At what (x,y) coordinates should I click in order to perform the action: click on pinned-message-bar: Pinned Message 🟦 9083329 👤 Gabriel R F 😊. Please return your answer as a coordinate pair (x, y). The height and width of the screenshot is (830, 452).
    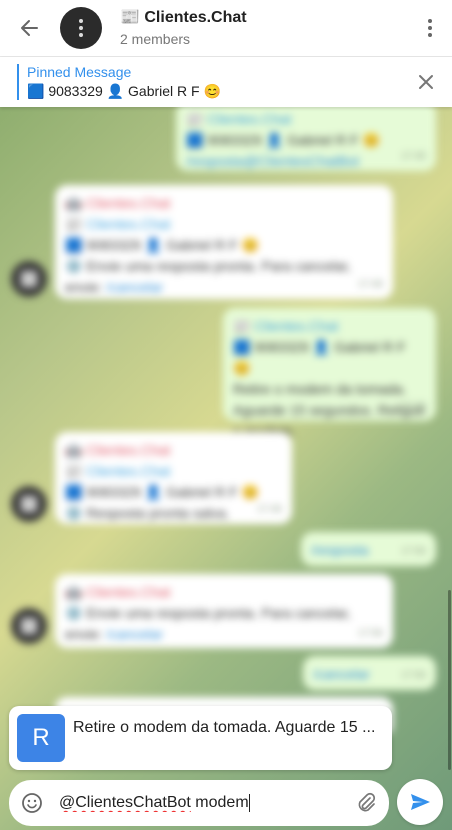
    Looking at the image, I should click on (226, 82).